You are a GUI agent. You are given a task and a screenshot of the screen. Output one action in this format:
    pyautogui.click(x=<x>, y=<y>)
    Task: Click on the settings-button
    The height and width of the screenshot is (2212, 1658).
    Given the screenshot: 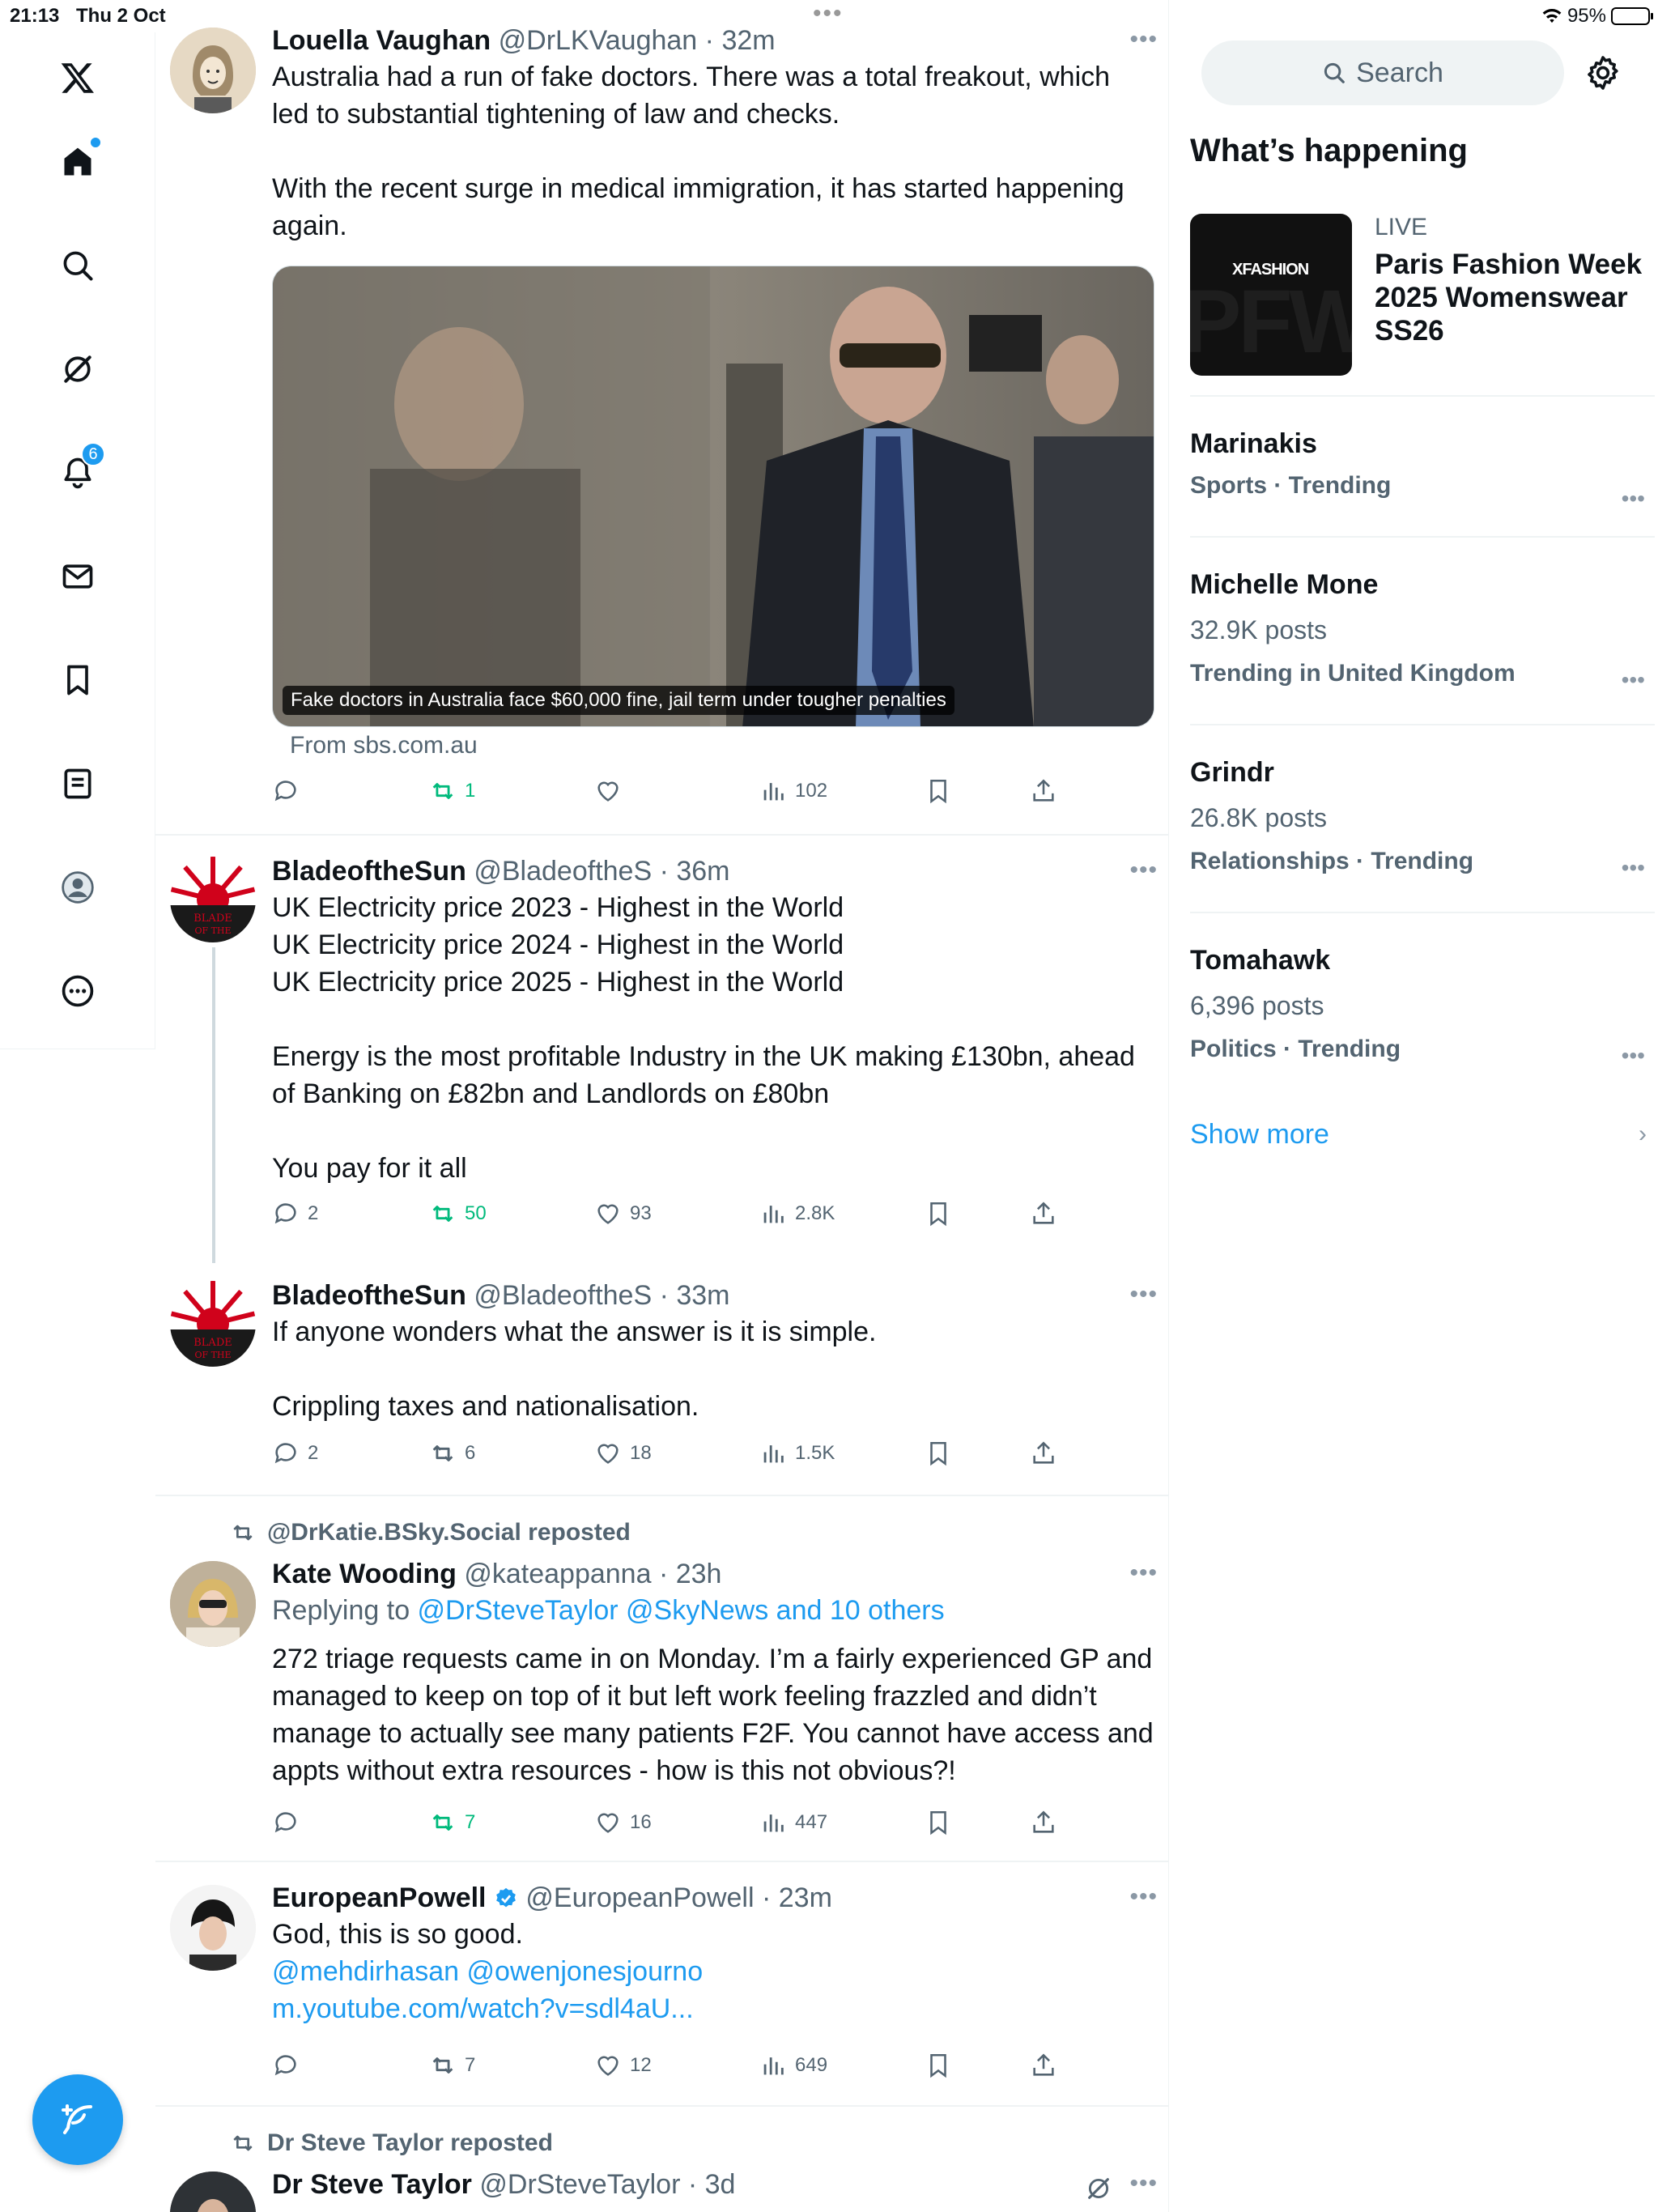 What is the action you would take?
    pyautogui.click(x=1603, y=73)
    